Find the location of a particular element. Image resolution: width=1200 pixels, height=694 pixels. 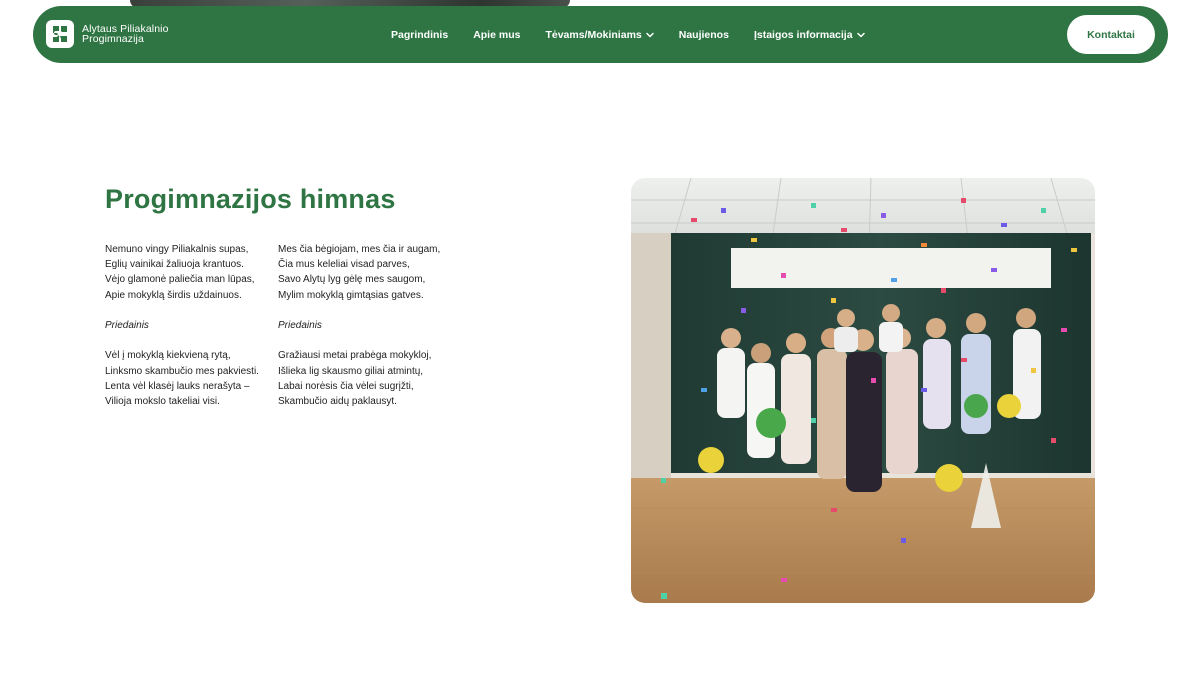

lyric-line: Savo Alytų lyg gėlę mes saugom, is located at coordinates (352, 280).